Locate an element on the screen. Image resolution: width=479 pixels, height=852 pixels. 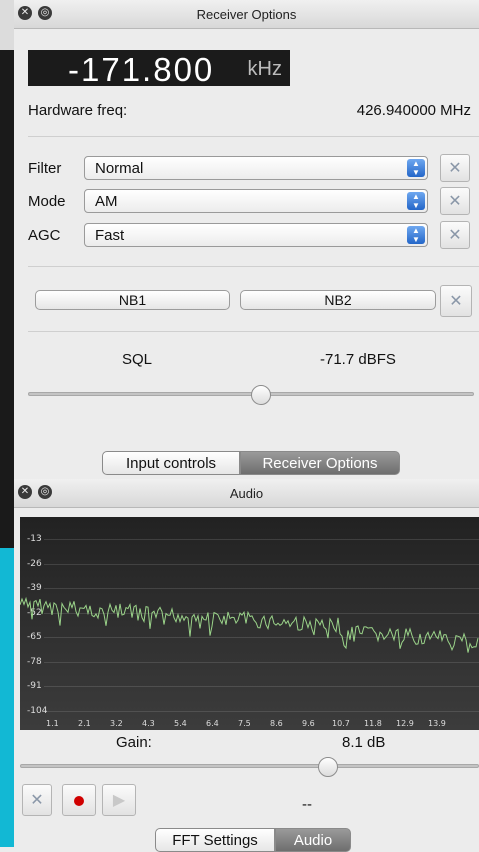
sql-label: SQL is located at coordinates (137, 359).